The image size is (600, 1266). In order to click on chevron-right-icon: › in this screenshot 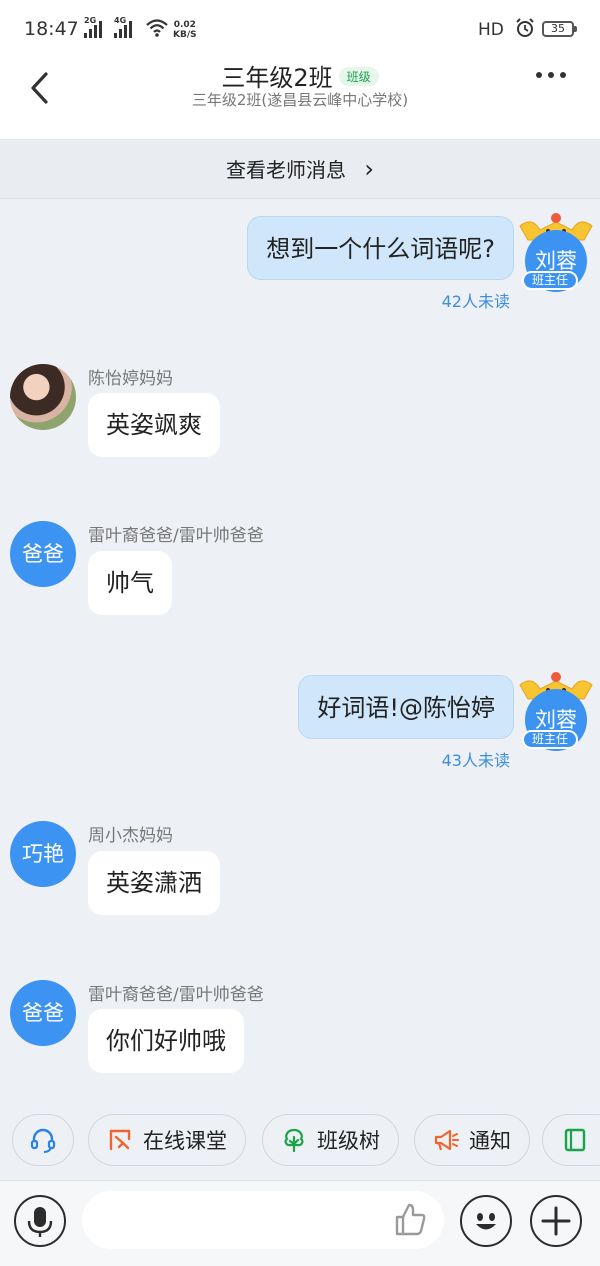, I will do `click(369, 169)`.